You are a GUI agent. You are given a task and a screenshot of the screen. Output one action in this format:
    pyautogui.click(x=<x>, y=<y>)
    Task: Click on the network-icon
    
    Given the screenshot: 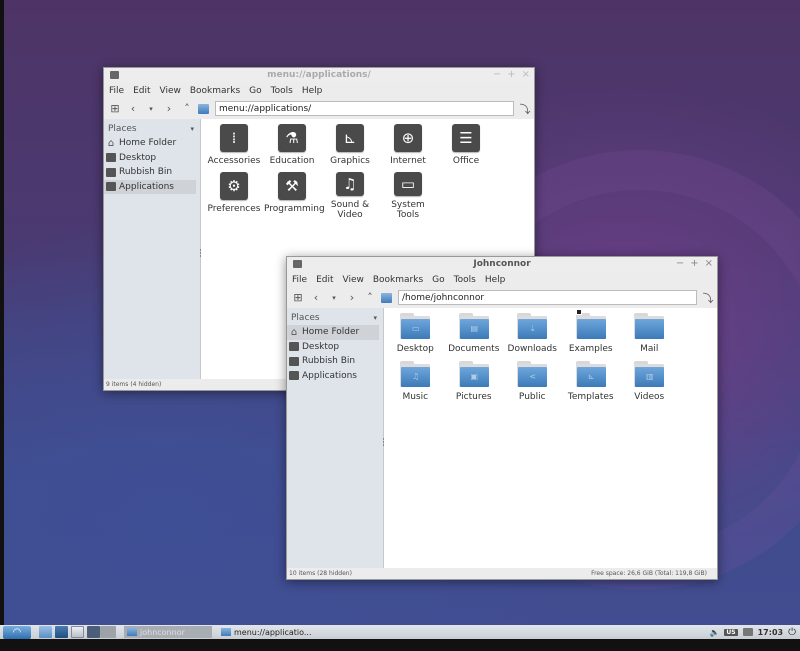 What is the action you would take?
    pyautogui.click(x=747, y=632)
    